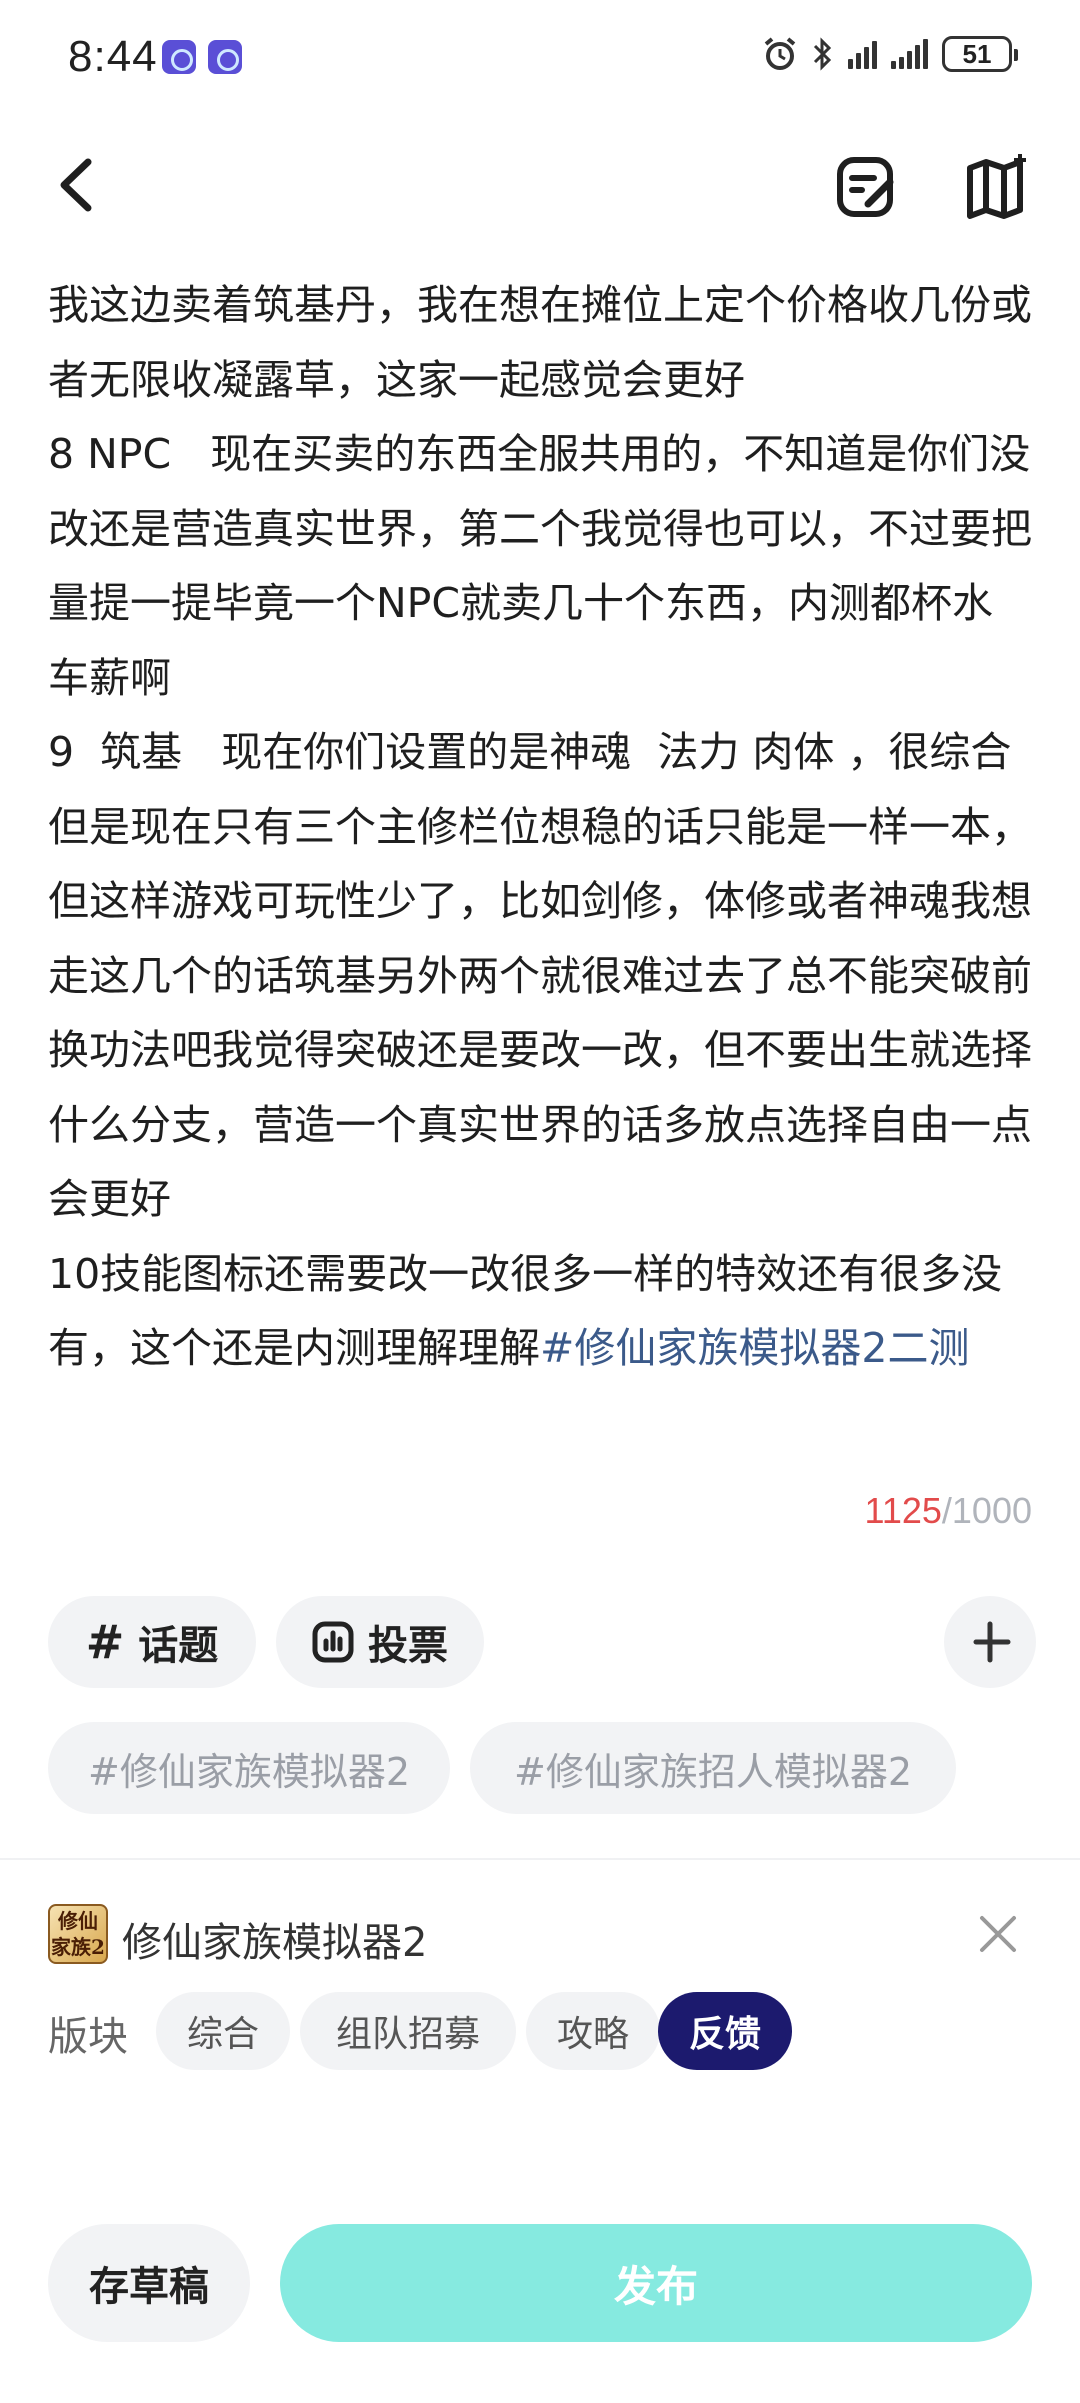 The image size is (1080, 2403). I want to click on char-count-current: 1125, so click(903, 1510).